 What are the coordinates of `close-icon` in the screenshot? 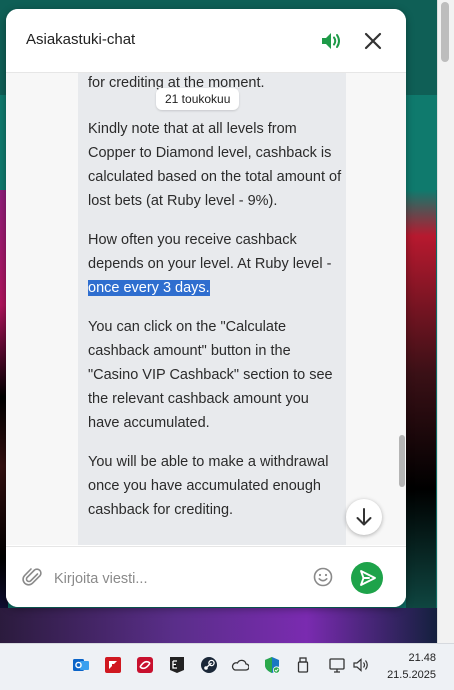 It's located at (373, 41).